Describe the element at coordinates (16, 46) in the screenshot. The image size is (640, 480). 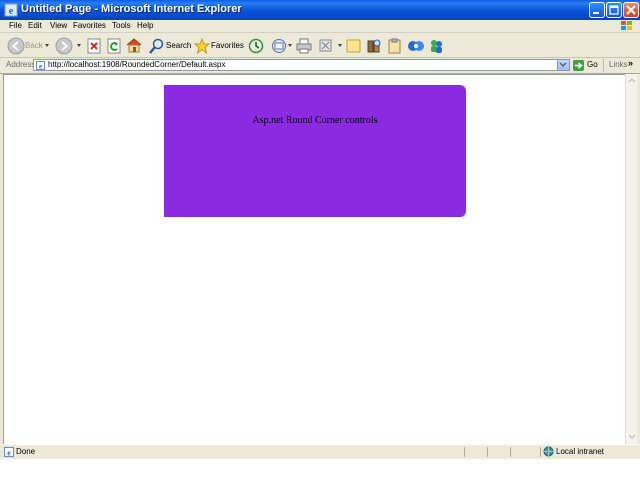
I see `back-icon` at that location.